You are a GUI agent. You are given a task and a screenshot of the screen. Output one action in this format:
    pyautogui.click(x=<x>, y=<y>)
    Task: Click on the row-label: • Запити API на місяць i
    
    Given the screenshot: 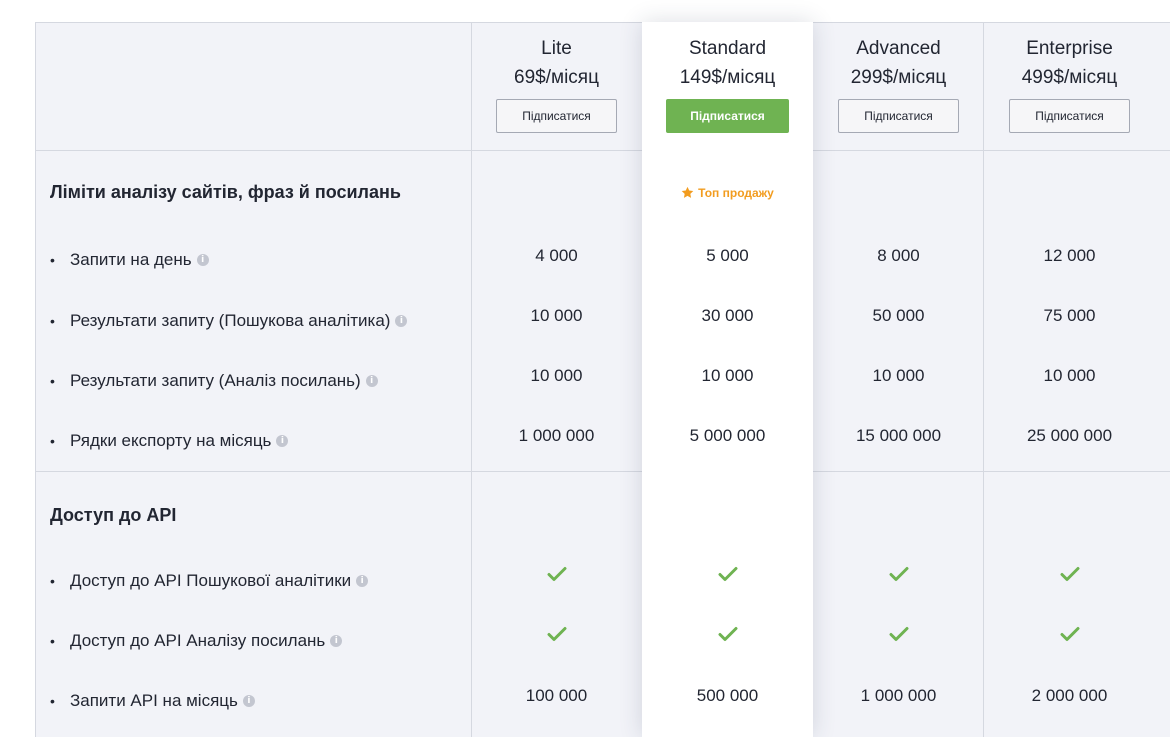 What is the action you would take?
    pyautogui.click(x=152, y=701)
    